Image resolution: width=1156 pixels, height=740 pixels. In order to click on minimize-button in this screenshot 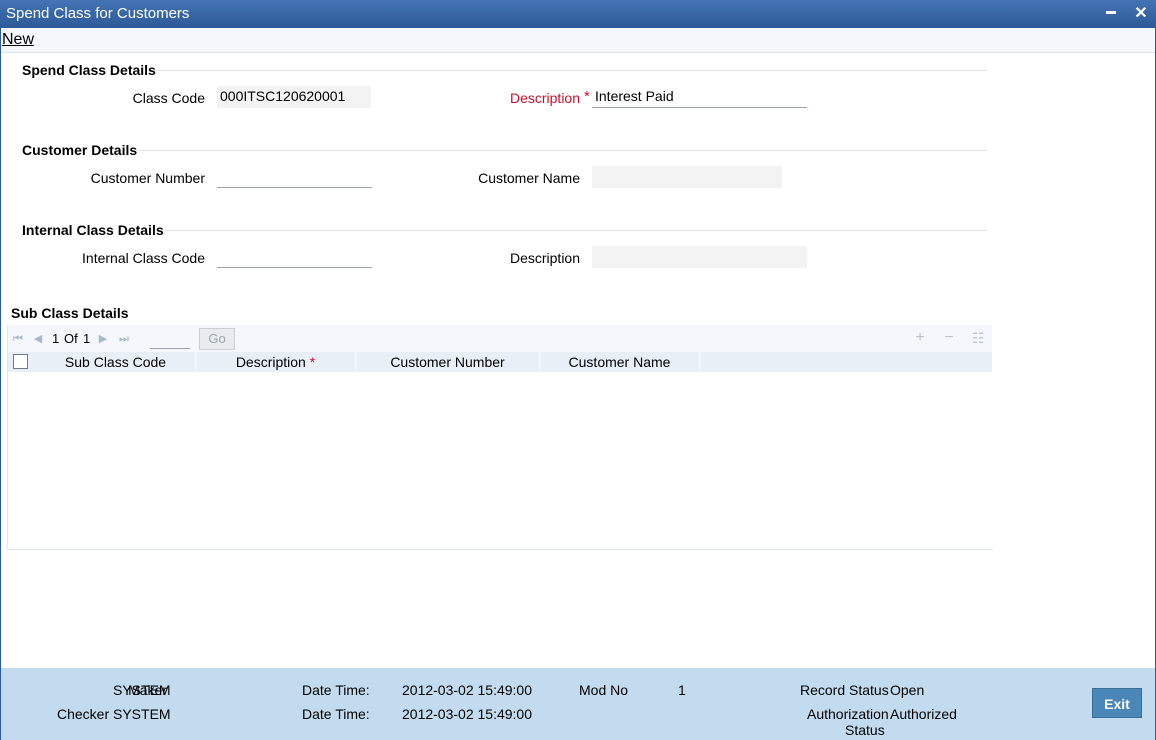, I will do `click(1111, 14)`.